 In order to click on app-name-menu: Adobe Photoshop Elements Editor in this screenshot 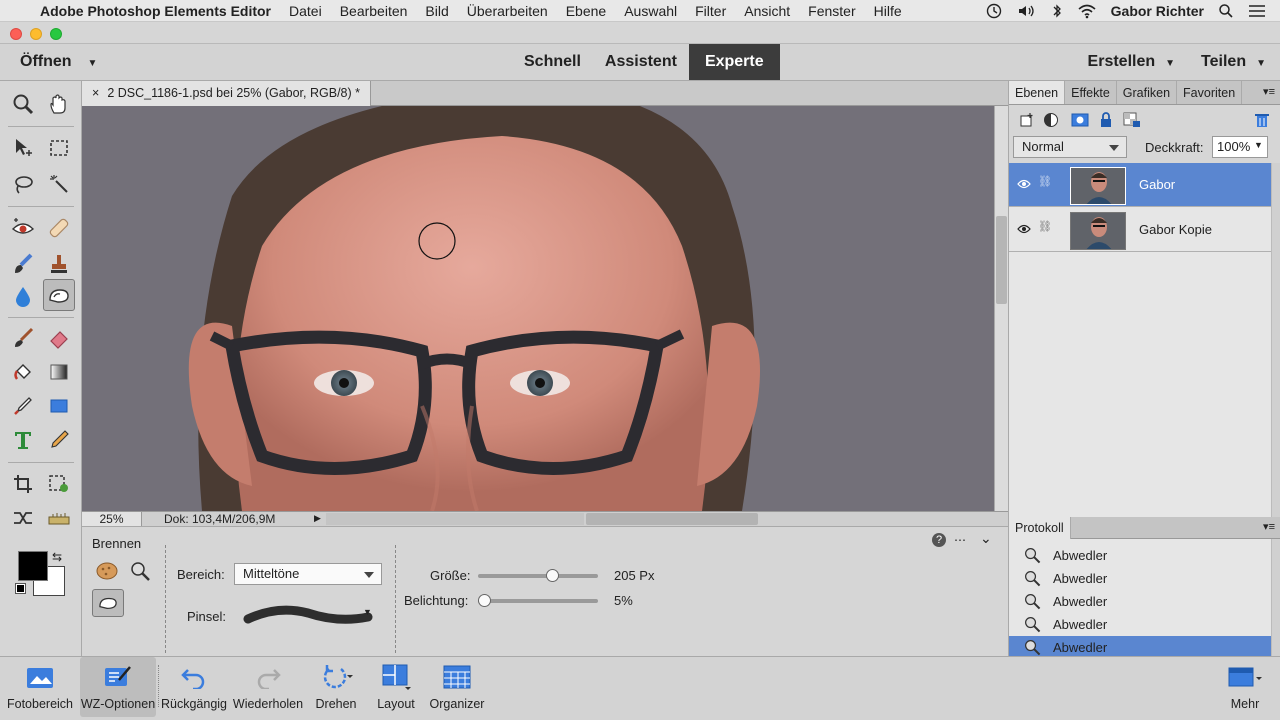, I will do `click(155, 11)`.